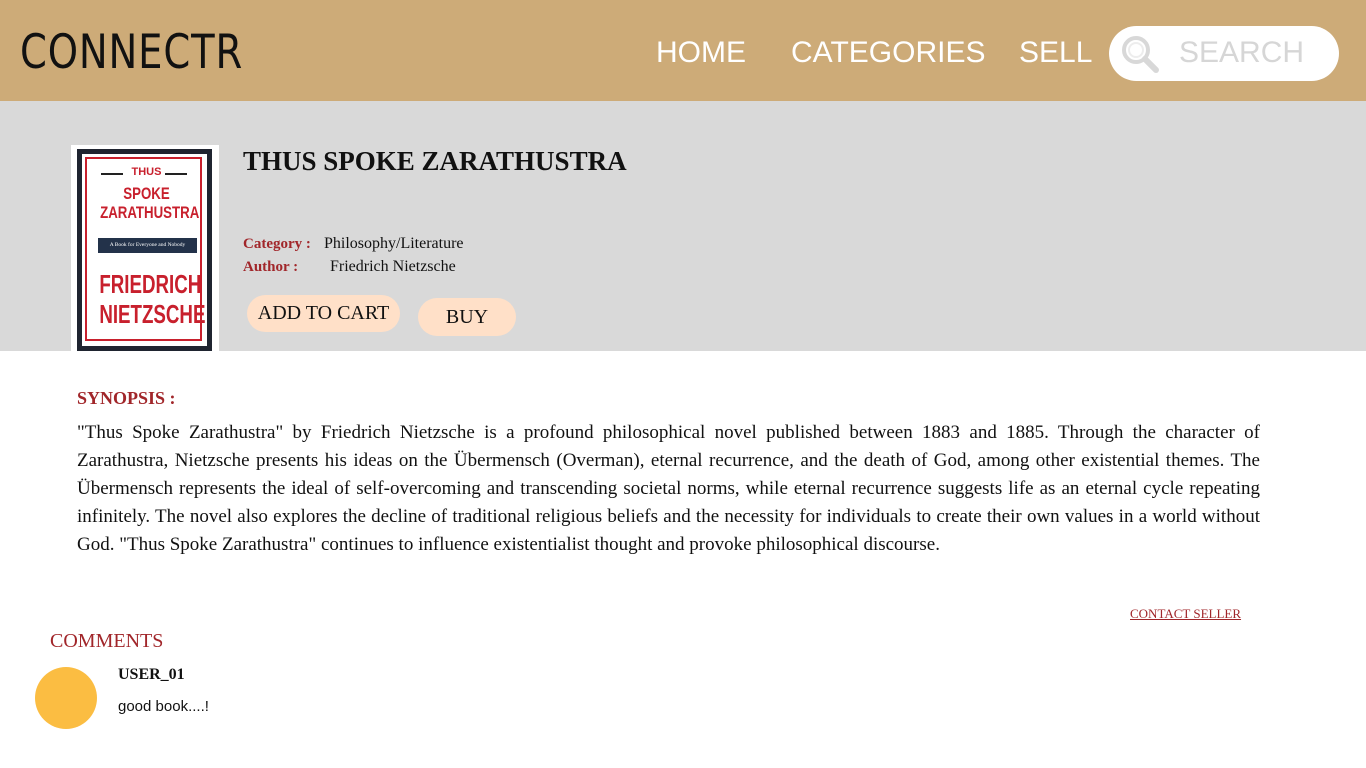 The height and width of the screenshot is (768, 1366). Describe the element at coordinates (323, 313) in the screenshot. I see `add-to-cart-button: ADD TO CART` at that location.